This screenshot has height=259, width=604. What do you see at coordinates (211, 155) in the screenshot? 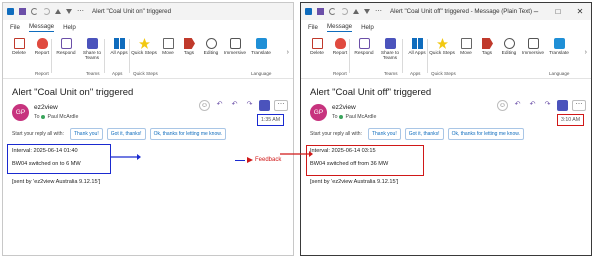
I see `annotation-arrows` at bounding box center [211, 155].